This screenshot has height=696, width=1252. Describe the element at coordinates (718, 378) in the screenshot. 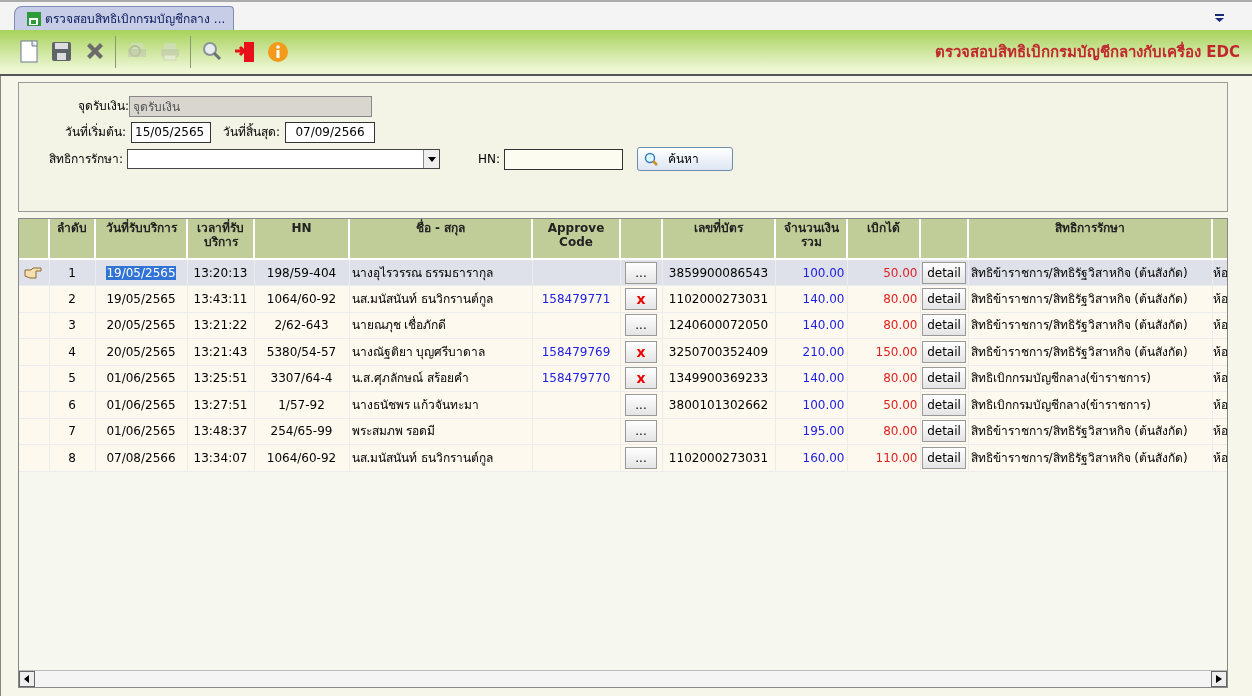

I see `card-number-cell: 1349900369233` at that location.